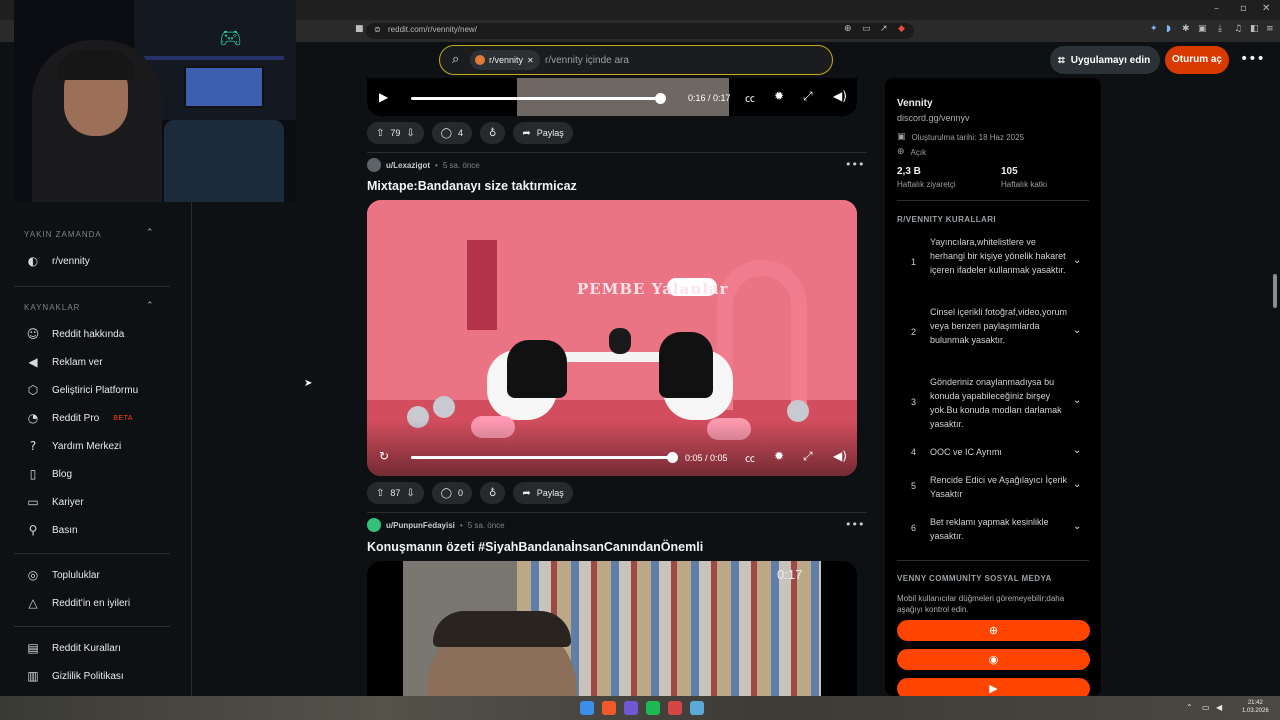 This screenshot has height=720, width=1280. Describe the element at coordinates (848, 29) in the screenshot. I see `zoom-icon: ⊕` at that location.